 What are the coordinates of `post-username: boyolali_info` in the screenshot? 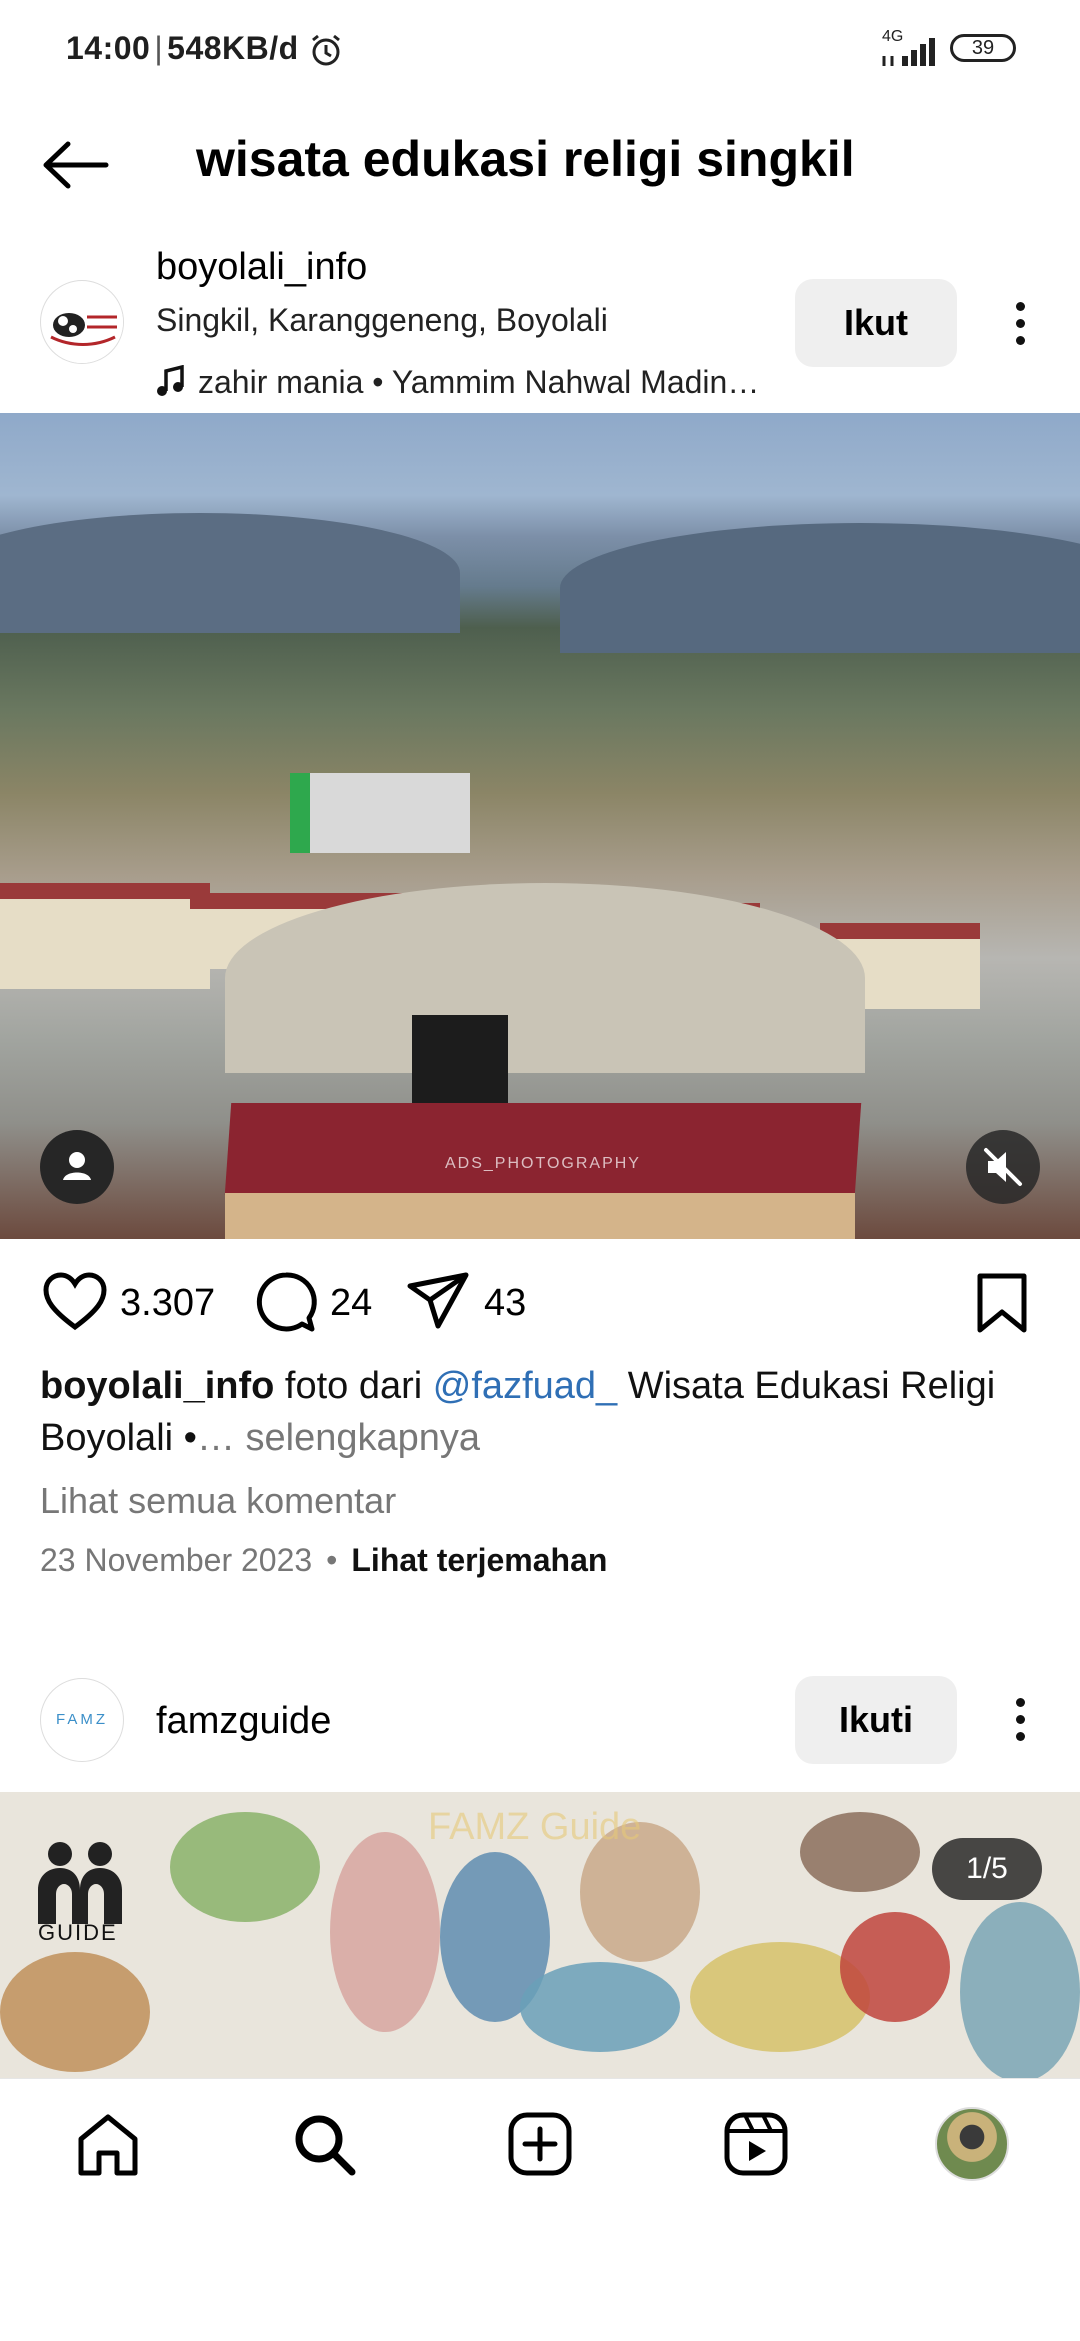 It's located at (261, 267).